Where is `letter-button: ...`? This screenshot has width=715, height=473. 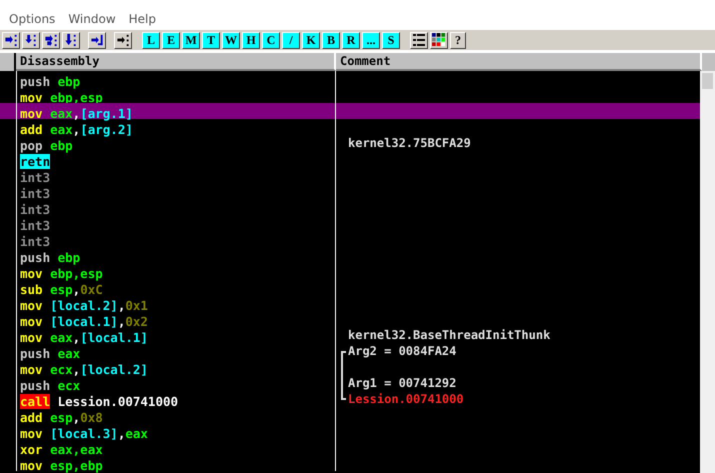
letter-button: ... is located at coordinates (371, 40).